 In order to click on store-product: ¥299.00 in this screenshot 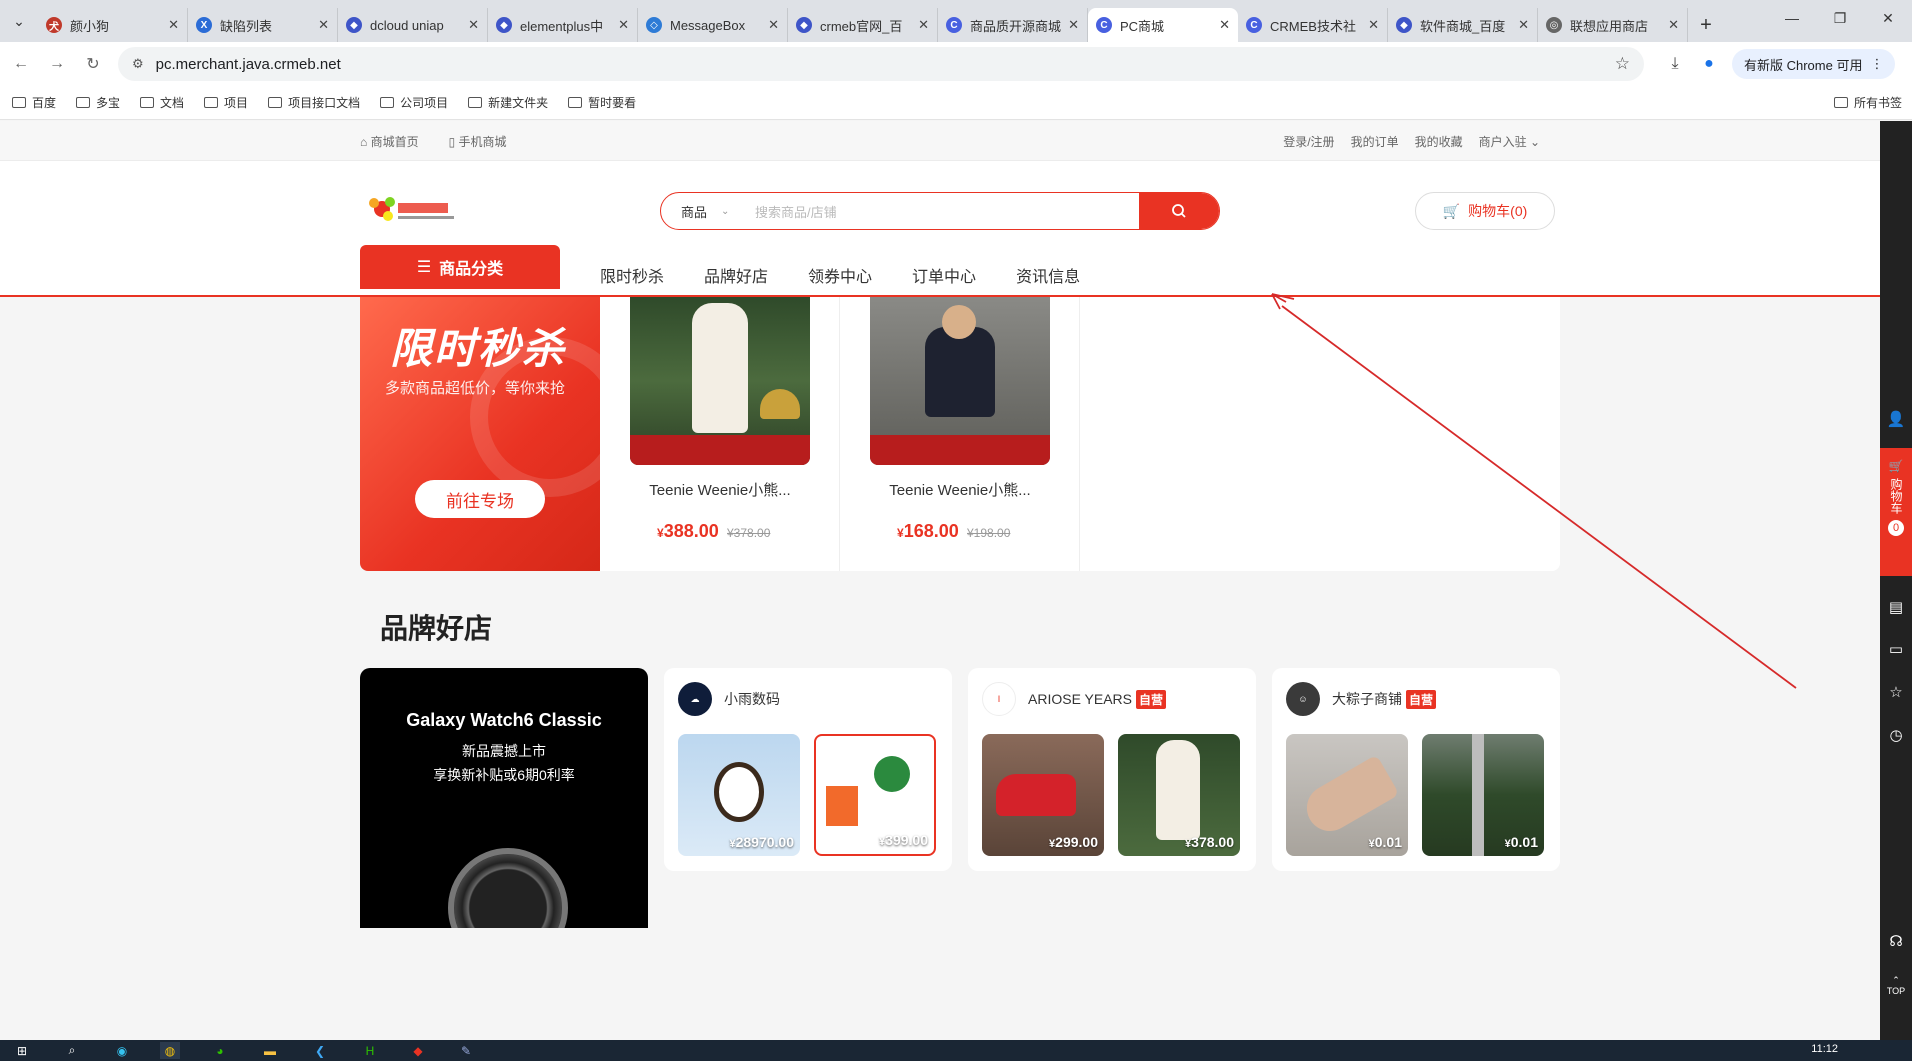, I will do `click(1043, 795)`.